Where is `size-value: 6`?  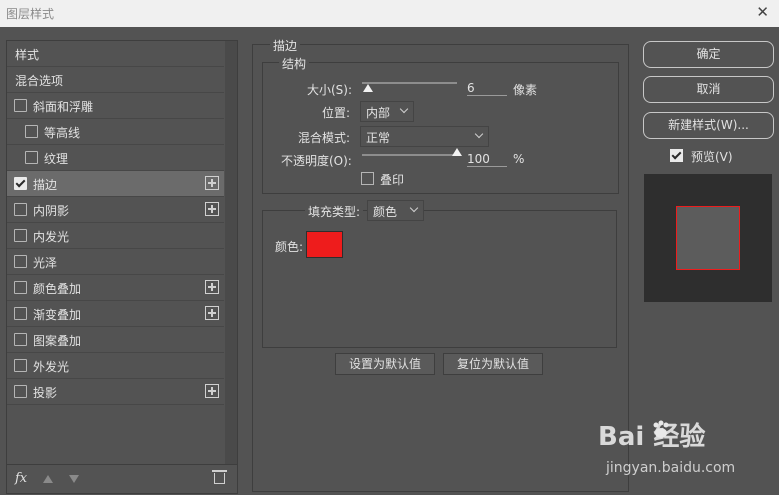 size-value: 6 is located at coordinates (471, 88).